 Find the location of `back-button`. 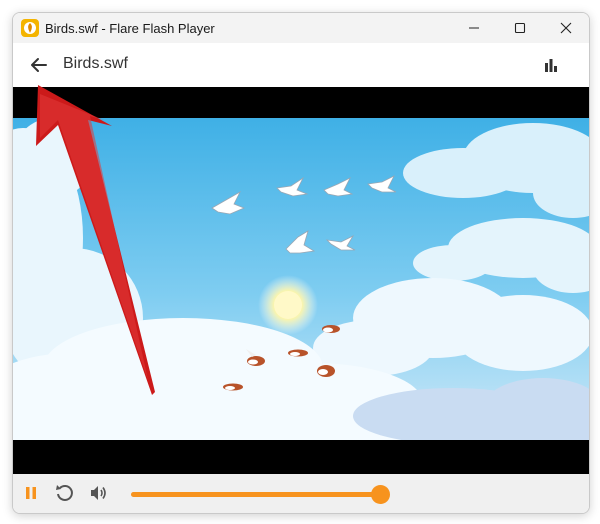

back-button is located at coordinates (39, 65).